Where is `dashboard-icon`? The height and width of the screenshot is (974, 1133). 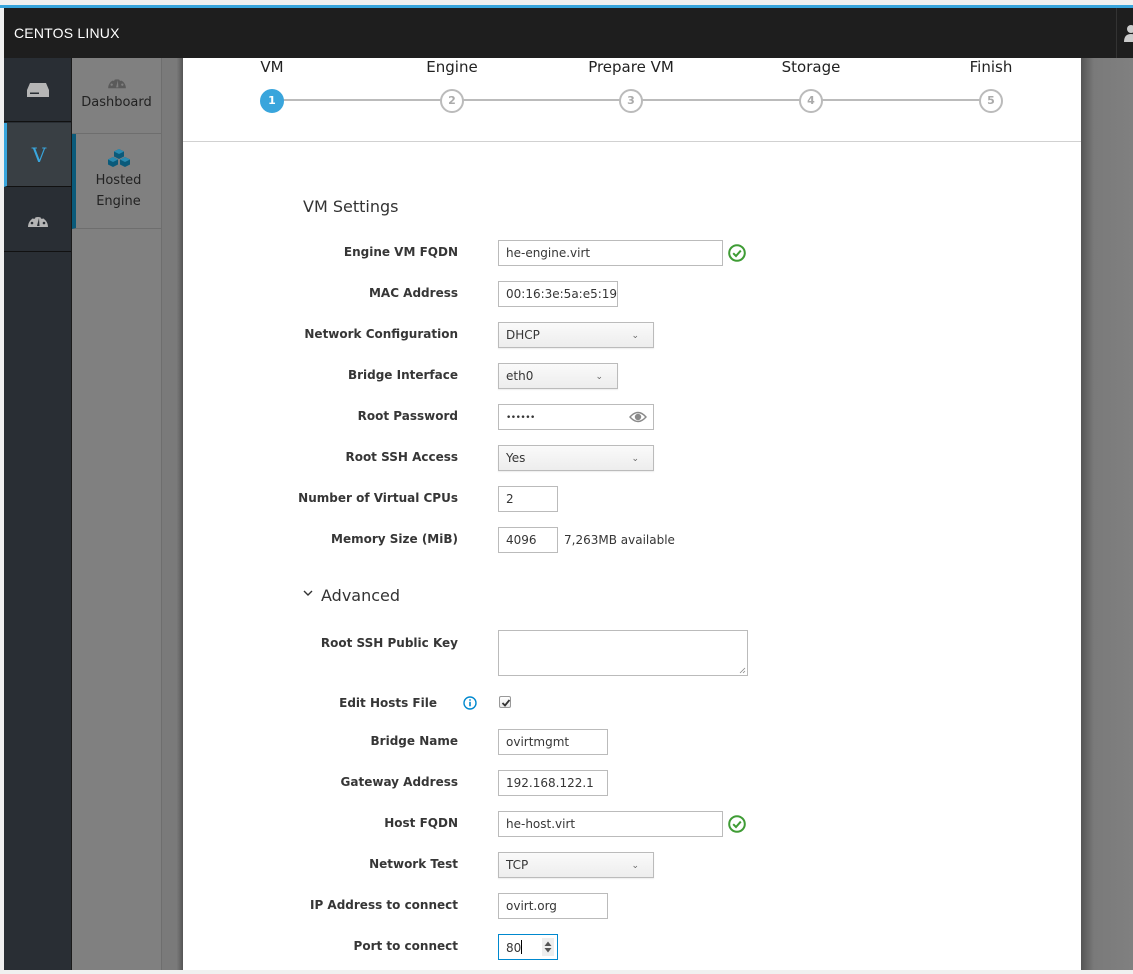 dashboard-icon is located at coordinates (116, 82).